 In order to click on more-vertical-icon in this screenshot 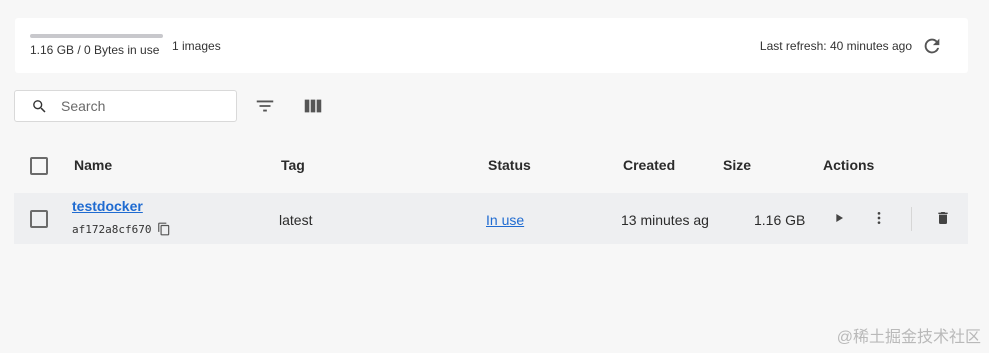, I will do `click(879, 218)`.